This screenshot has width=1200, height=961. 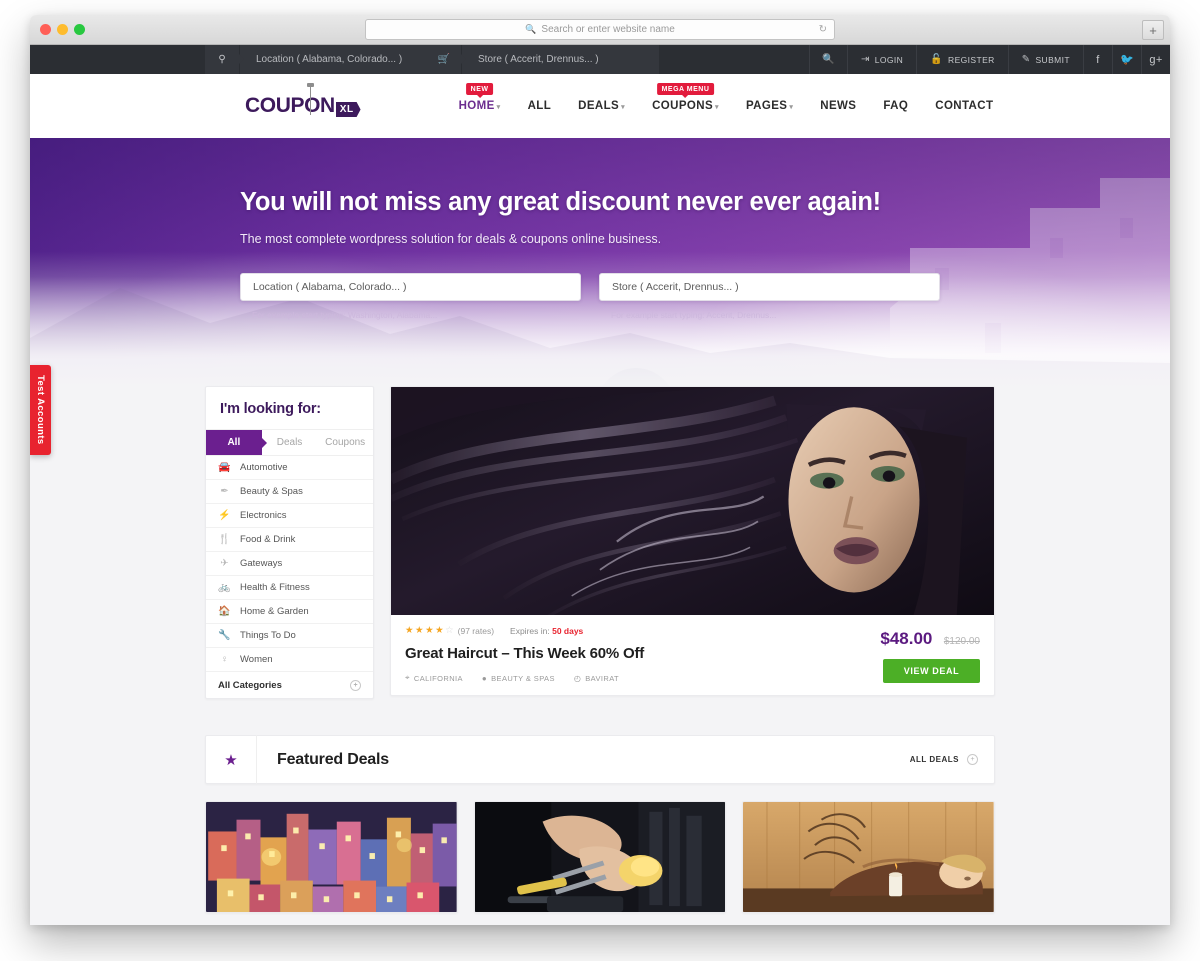 What do you see at coordinates (683, 106) in the screenshot?
I see `nav-item-label: COUPONS` at bounding box center [683, 106].